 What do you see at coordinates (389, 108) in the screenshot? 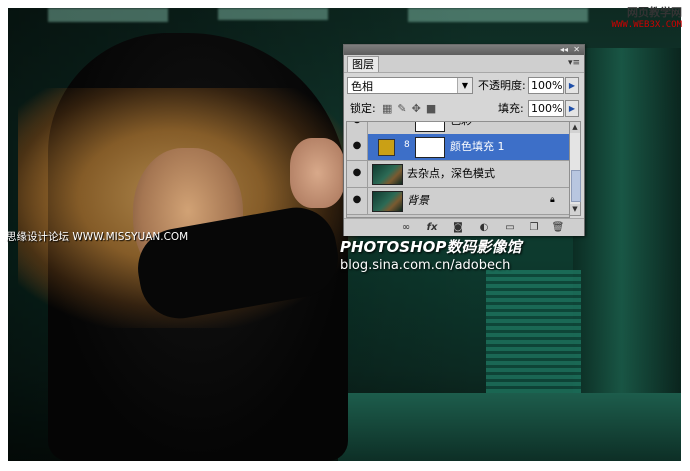
I see `lock-transparent-icon: ▦` at bounding box center [389, 108].